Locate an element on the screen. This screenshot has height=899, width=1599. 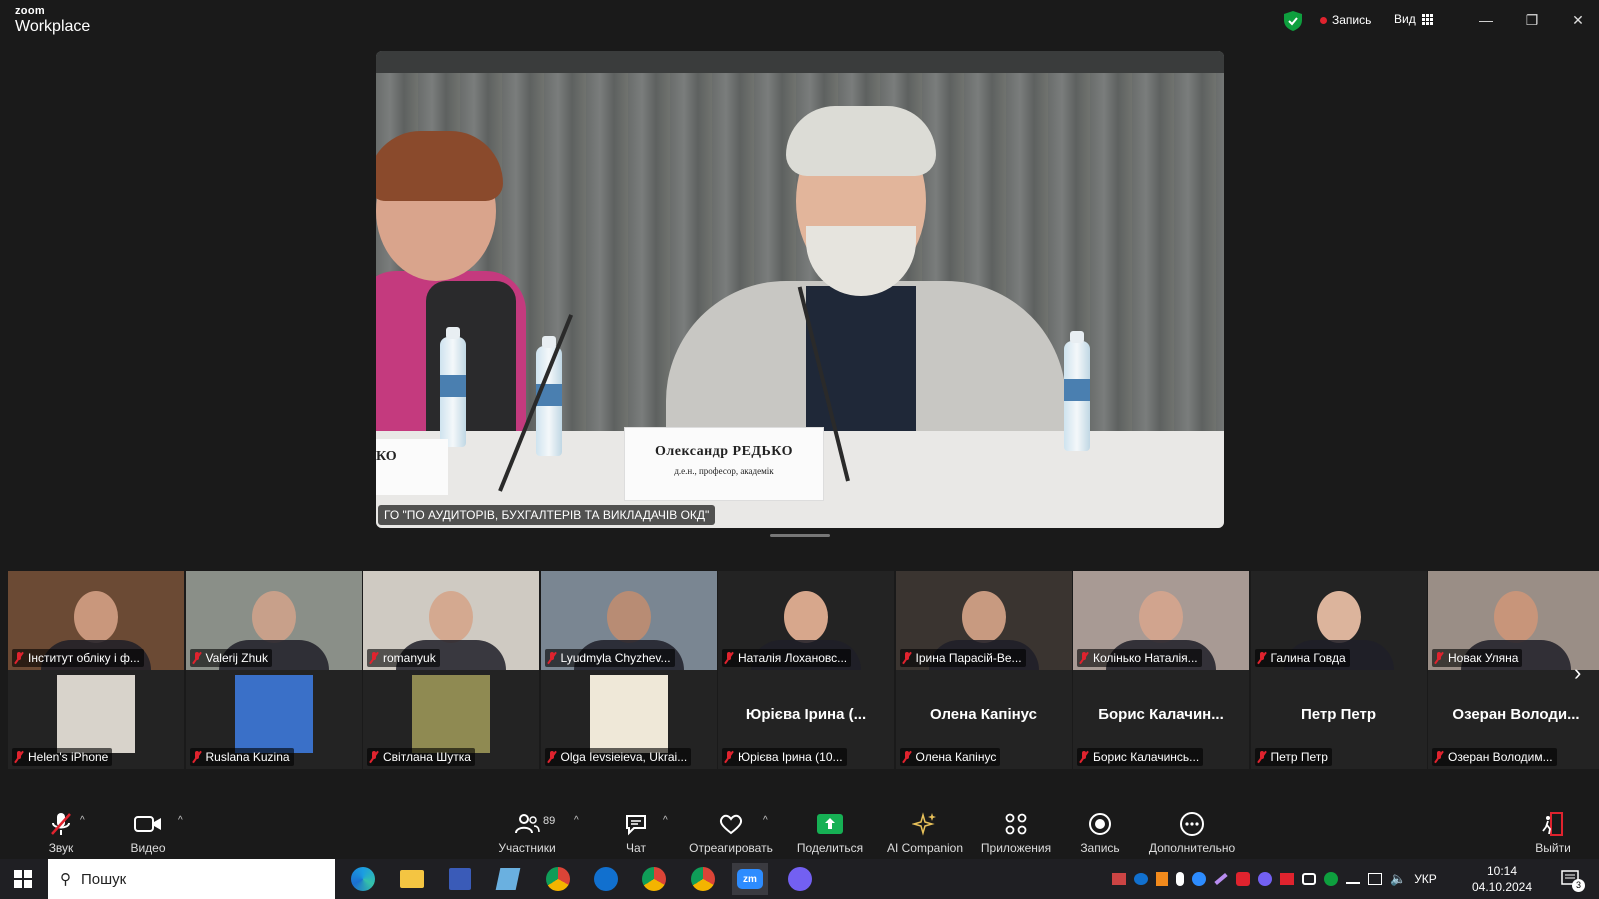
participant-tile: Helen's iPhone is located at coordinates (96, 719).